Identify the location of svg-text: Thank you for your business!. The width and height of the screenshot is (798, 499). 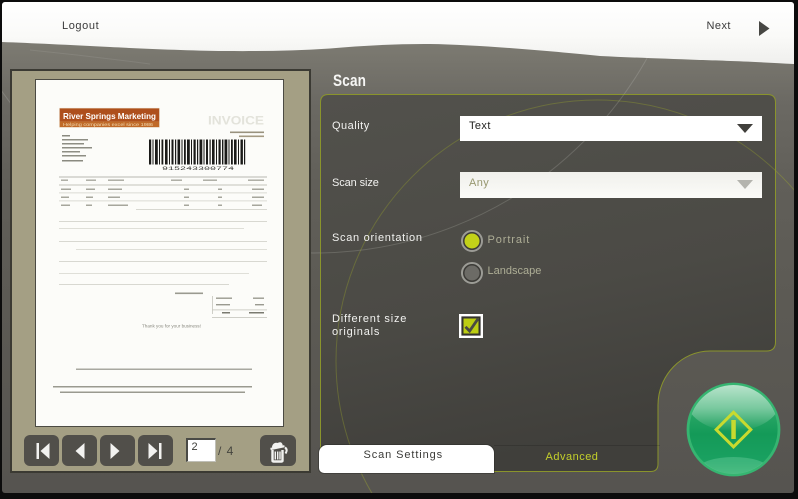
(171, 325).